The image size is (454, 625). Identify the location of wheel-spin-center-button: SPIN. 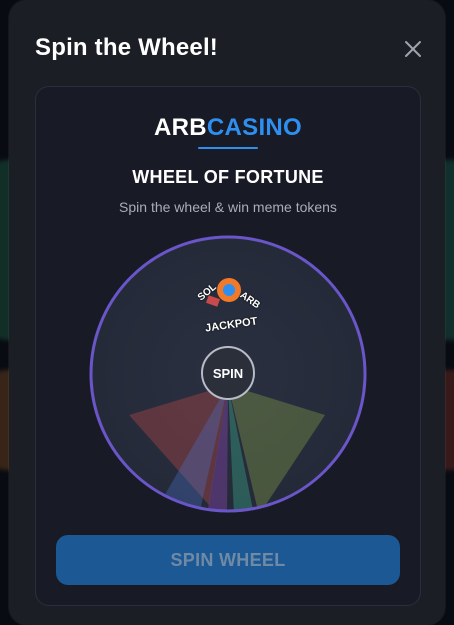
(228, 373).